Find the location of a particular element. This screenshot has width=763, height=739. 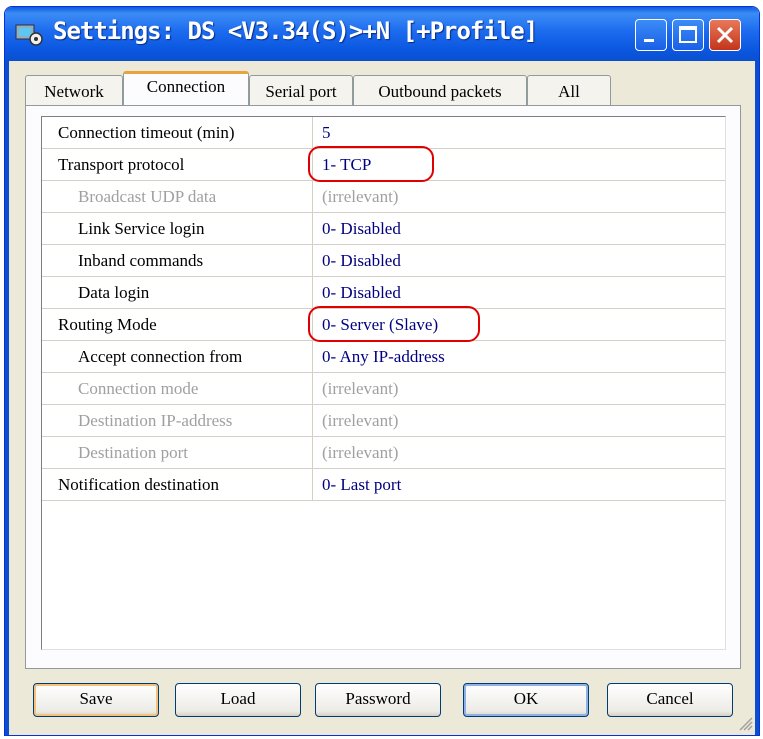

ok-button: OK is located at coordinates (526, 700).